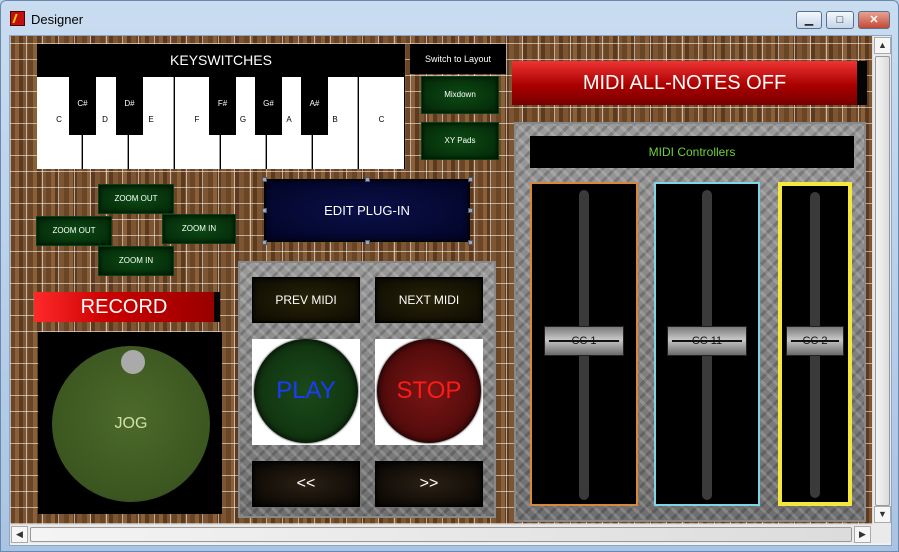 The image size is (899, 552). I want to click on edit-plugin-button: EDIT PLUG-IN, so click(367, 210).